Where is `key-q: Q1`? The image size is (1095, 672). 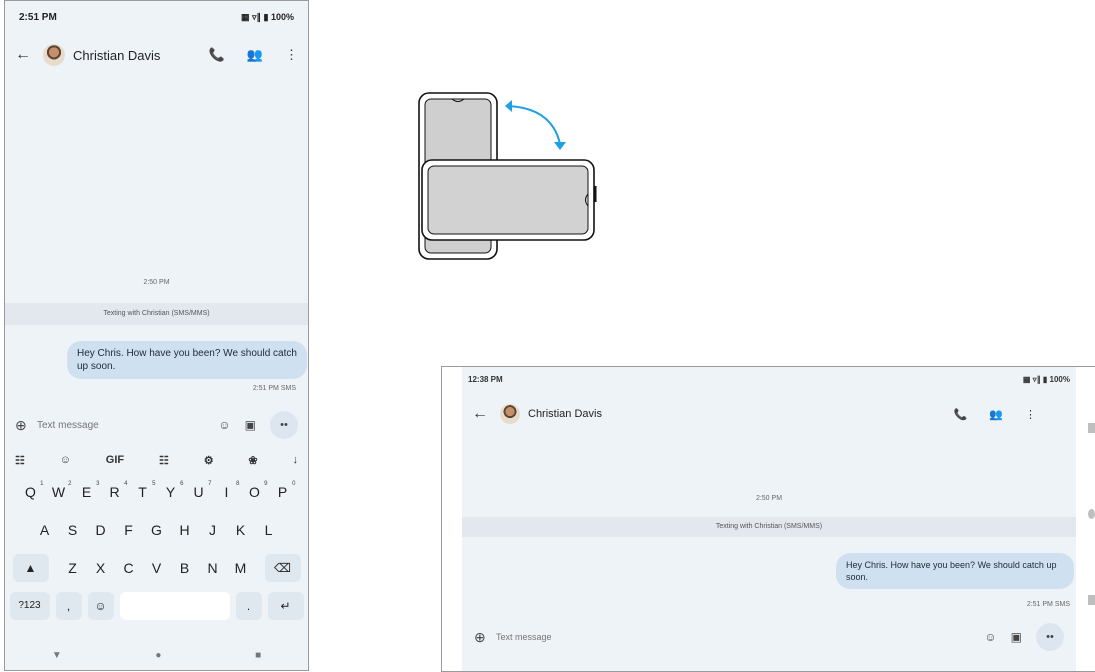 key-q: Q1 is located at coordinates (31, 490).